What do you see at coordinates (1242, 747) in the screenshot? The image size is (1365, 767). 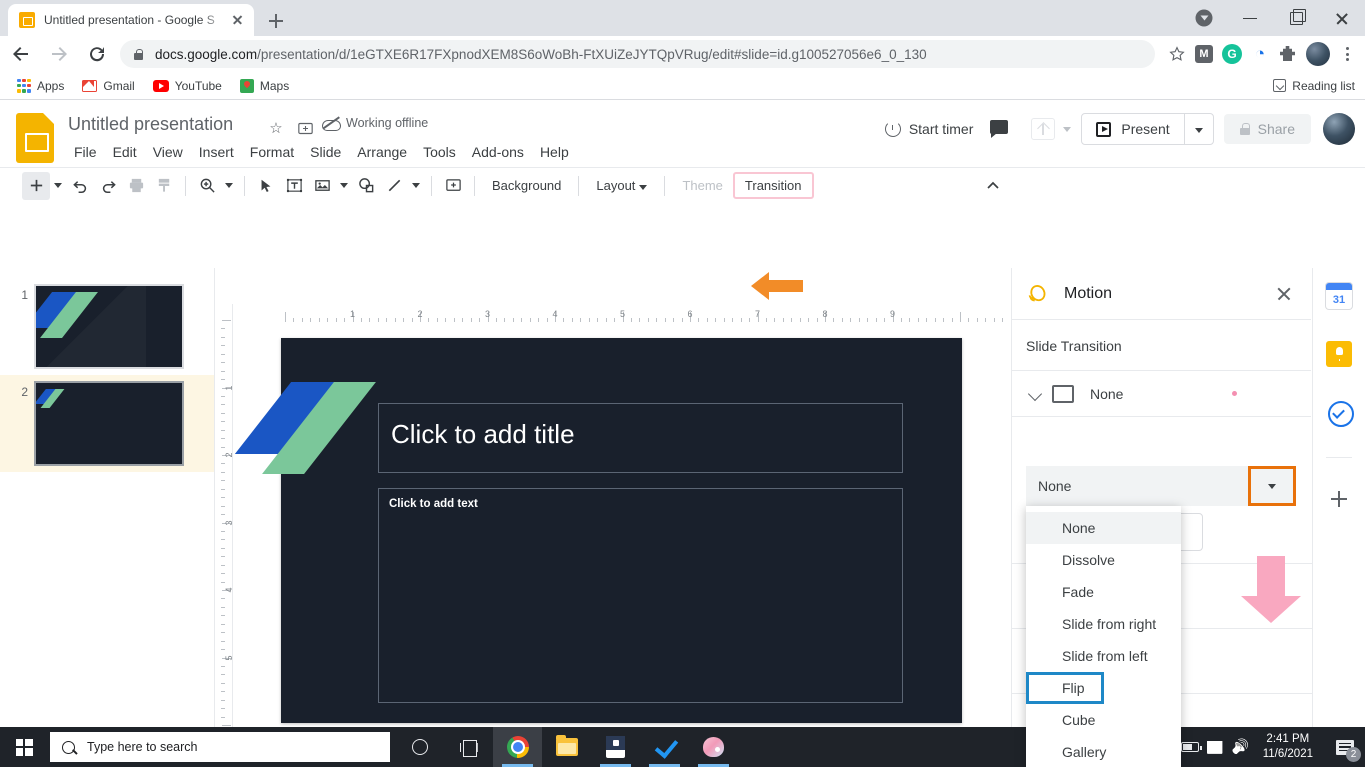 I see `volume-icon` at bounding box center [1242, 747].